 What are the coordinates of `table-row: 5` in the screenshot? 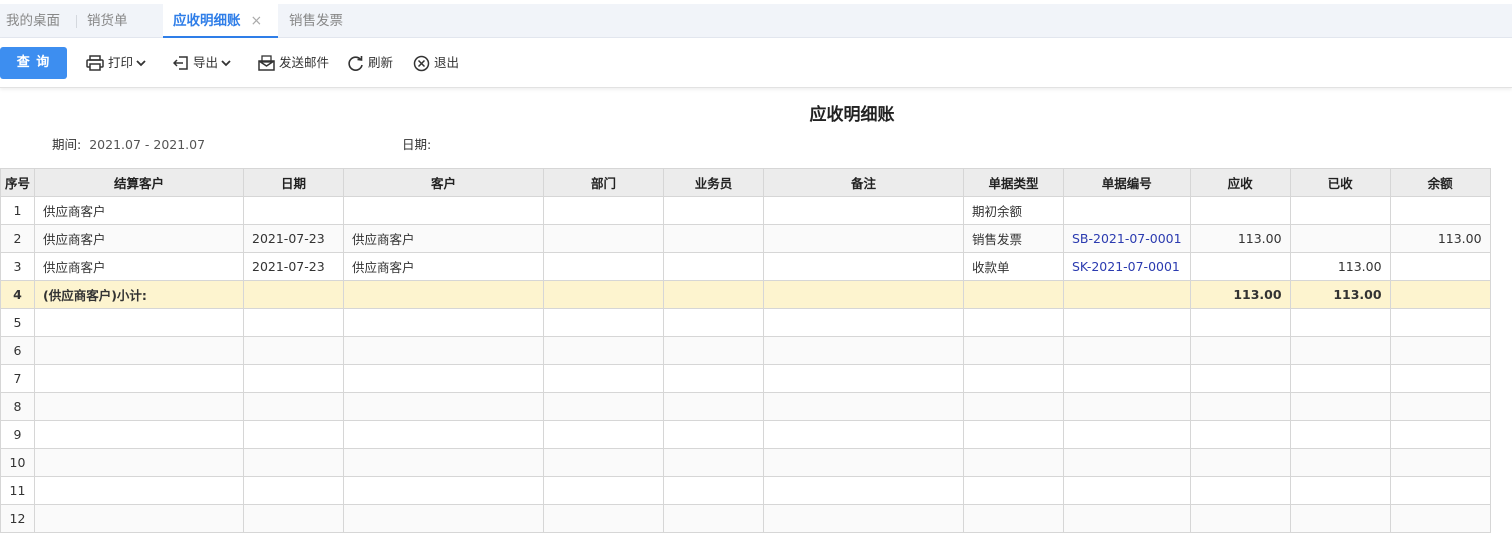 It's located at (745, 322).